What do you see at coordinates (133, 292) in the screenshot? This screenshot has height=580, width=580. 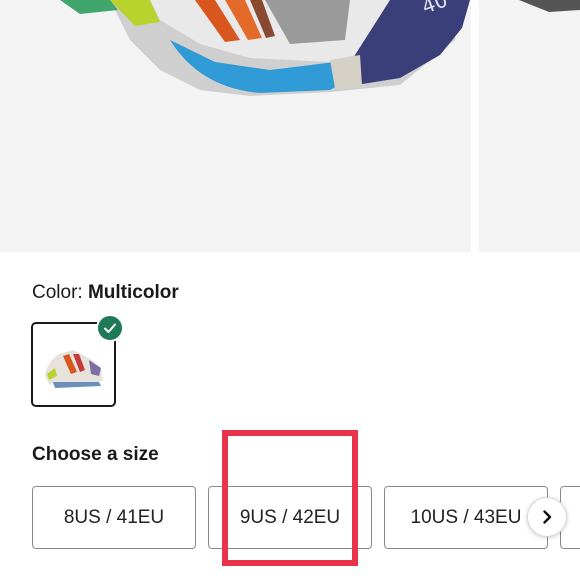 I see `color-value: Multicolor` at bounding box center [133, 292].